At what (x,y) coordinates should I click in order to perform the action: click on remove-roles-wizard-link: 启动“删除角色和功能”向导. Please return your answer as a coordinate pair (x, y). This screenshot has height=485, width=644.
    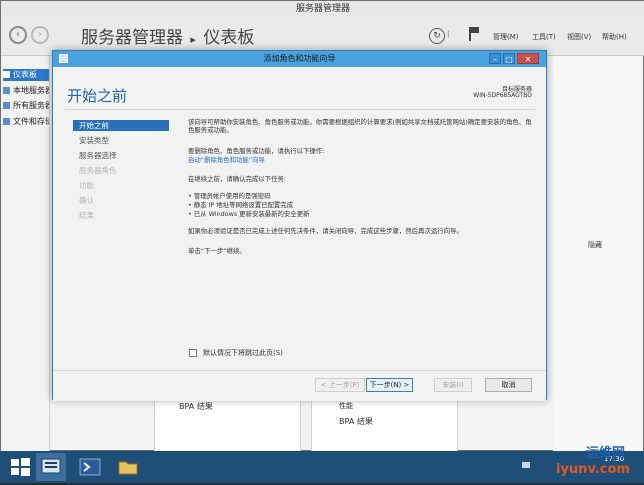
    Looking at the image, I should click on (360, 160).